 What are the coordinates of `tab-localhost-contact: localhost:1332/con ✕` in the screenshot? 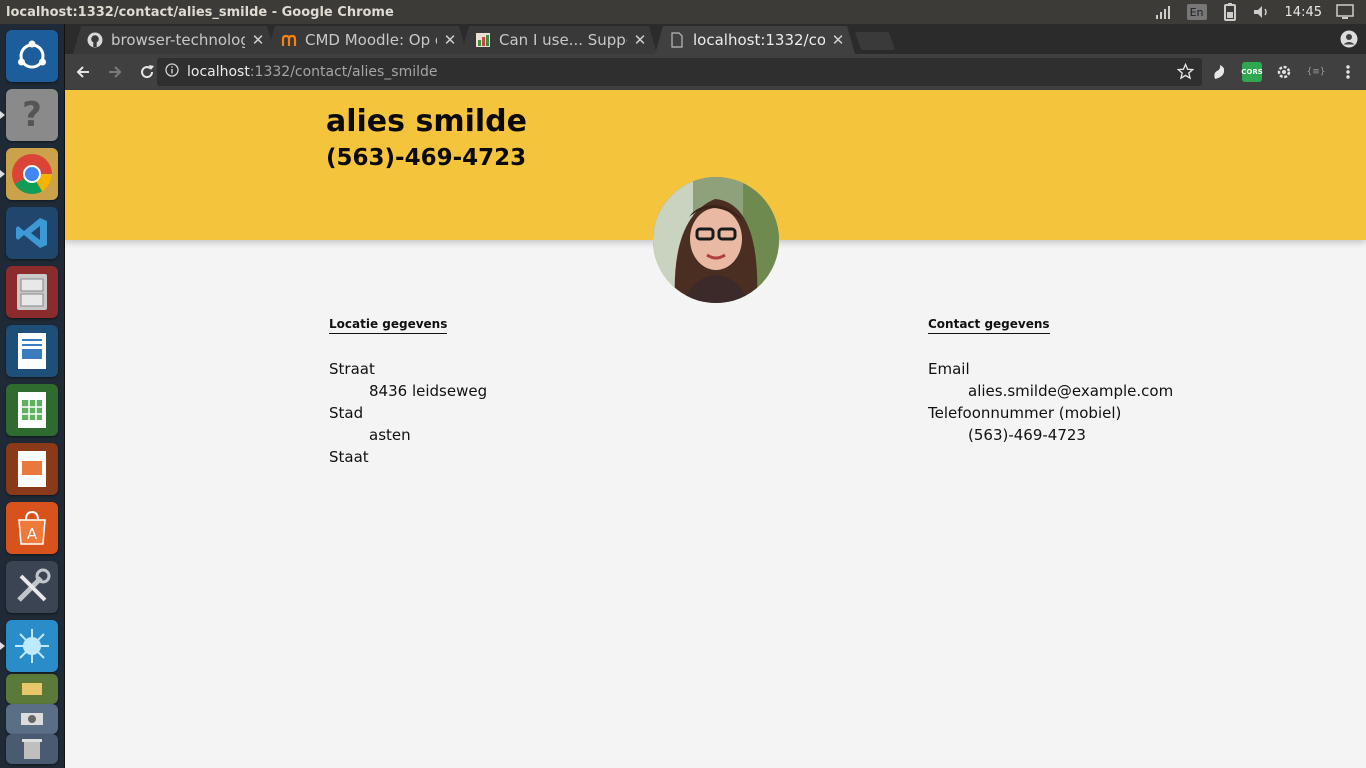 It's located at (755, 40).